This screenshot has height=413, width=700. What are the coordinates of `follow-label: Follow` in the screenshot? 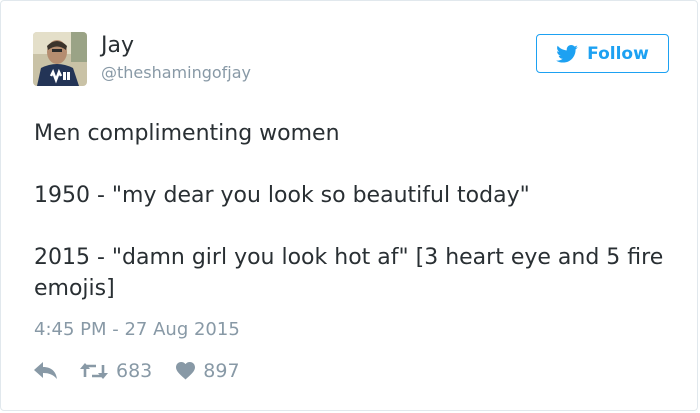 It's located at (618, 53).